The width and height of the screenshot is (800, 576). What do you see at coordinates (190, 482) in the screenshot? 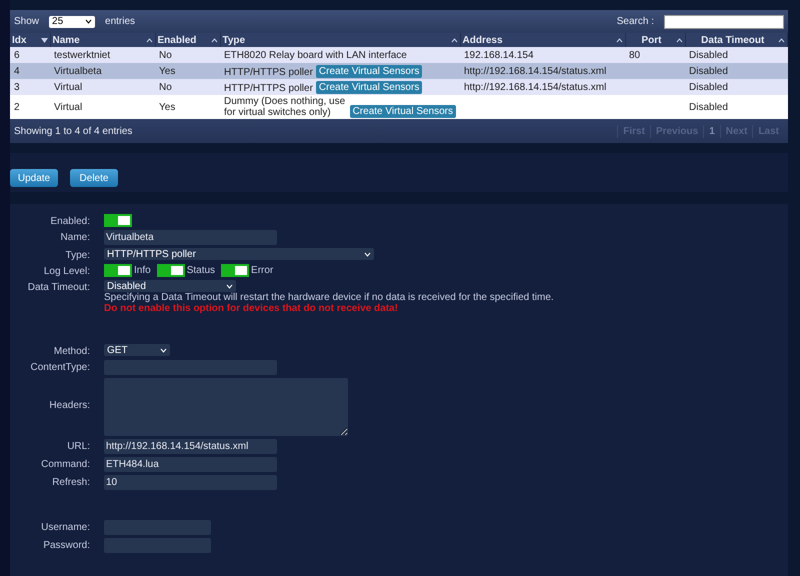
I see `input-field: 10` at bounding box center [190, 482].